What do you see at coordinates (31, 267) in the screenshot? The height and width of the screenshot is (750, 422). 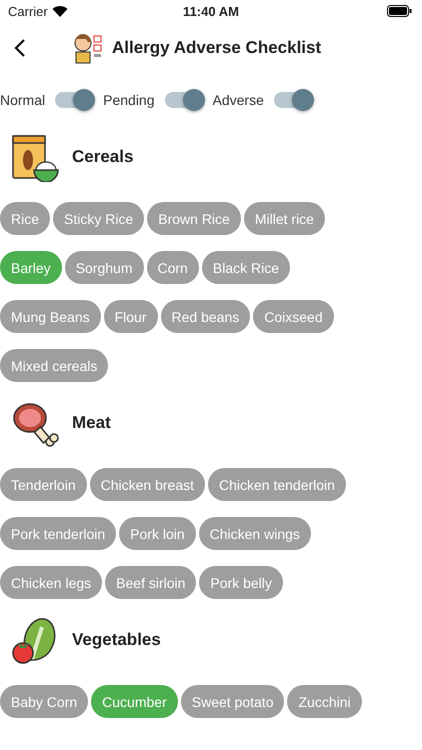 I see `food-chip: Barley` at bounding box center [31, 267].